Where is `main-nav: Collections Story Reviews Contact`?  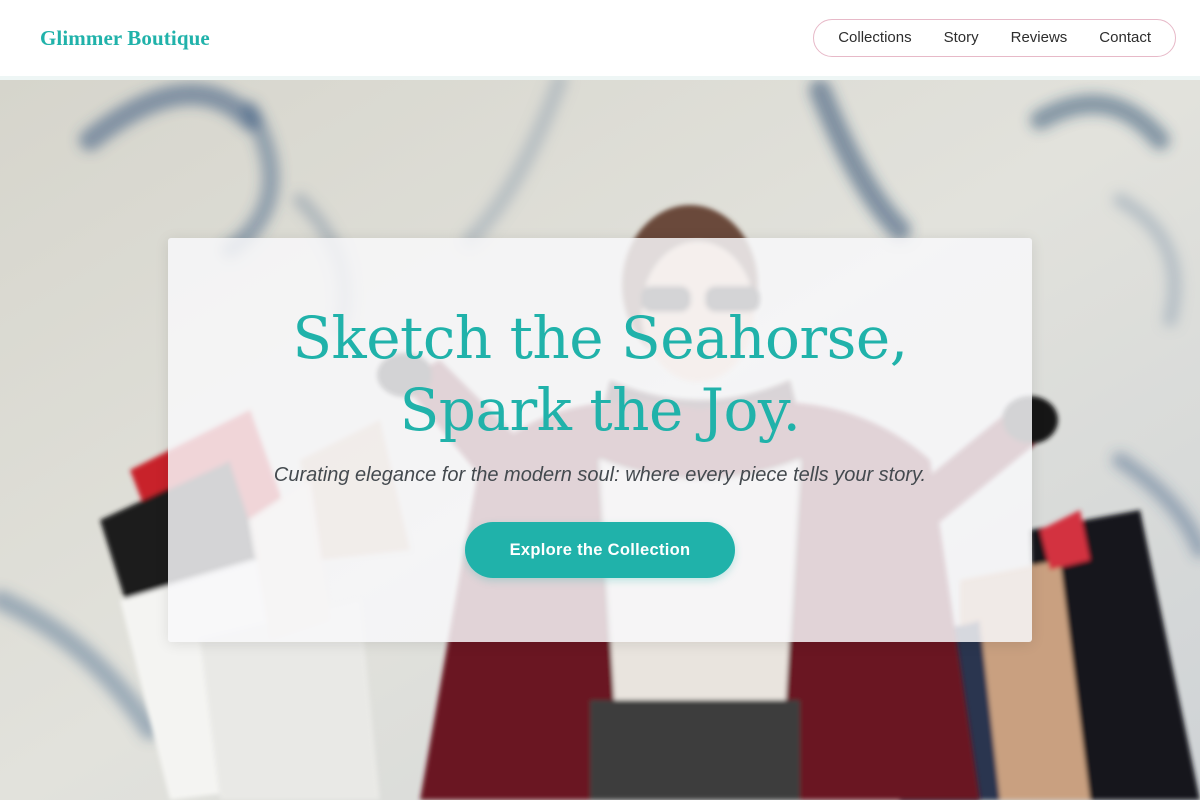
main-nav: Collections Story Reviews Contact is located at coordinates (994, 38).